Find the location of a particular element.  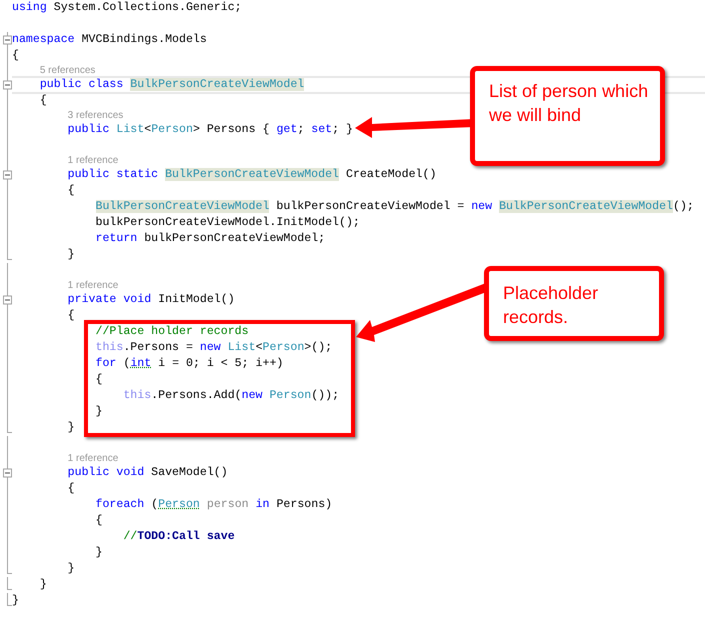

code-token: namespace is located at coordinates (43, 40).